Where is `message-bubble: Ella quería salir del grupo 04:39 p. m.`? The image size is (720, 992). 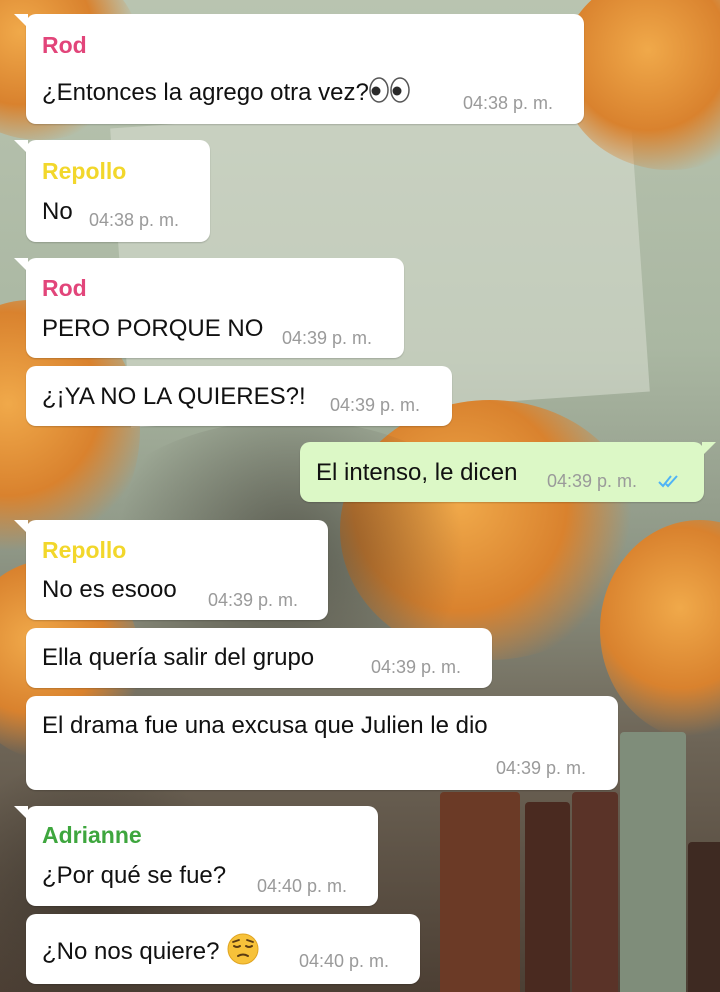 message-bubble: Ella quería salir del grupo 04:39 p. m. is located at coordinates (259, 658).